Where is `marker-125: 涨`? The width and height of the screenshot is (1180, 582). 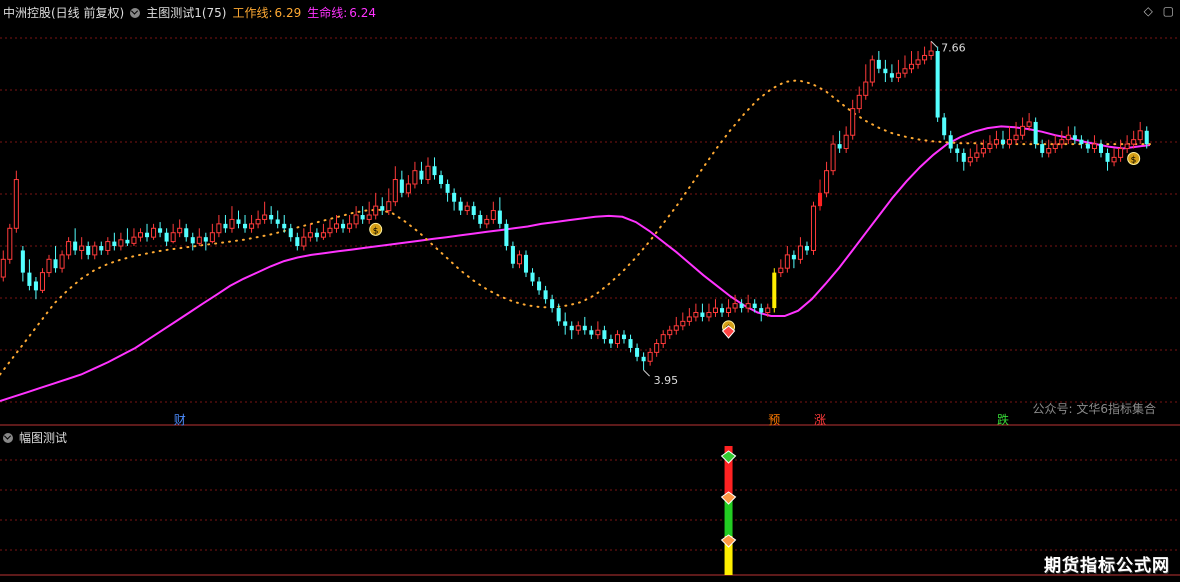
marker-125: 涨 is located at coordinates (820, 419).